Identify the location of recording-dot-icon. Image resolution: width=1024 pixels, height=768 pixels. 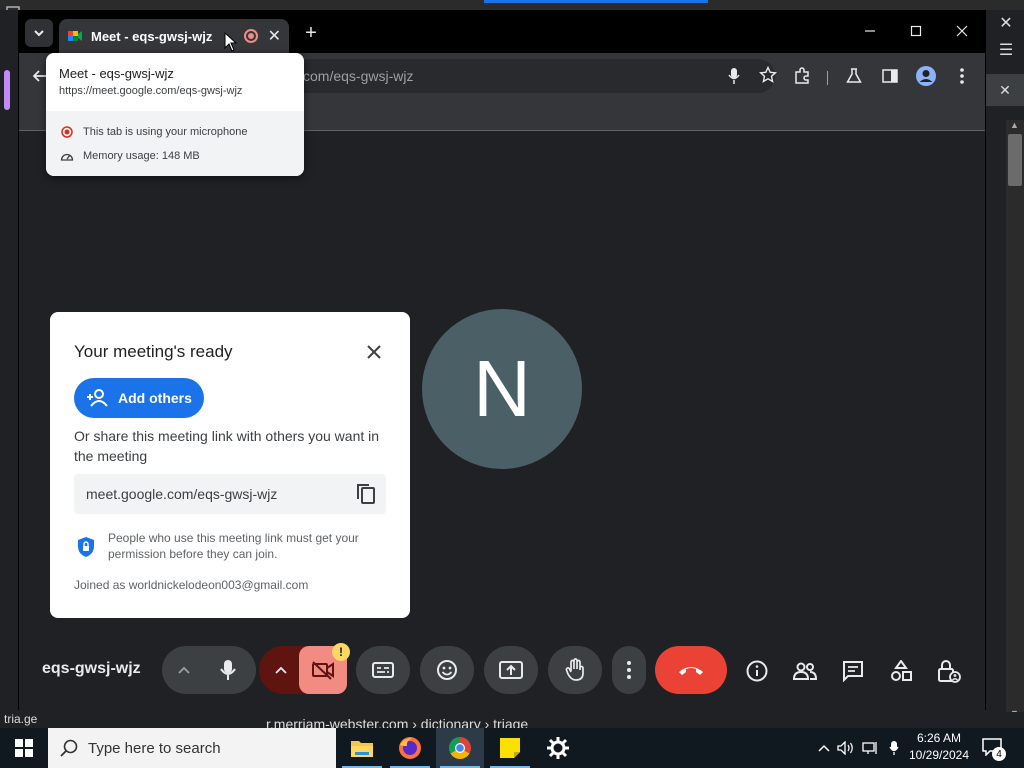
(67, 132).